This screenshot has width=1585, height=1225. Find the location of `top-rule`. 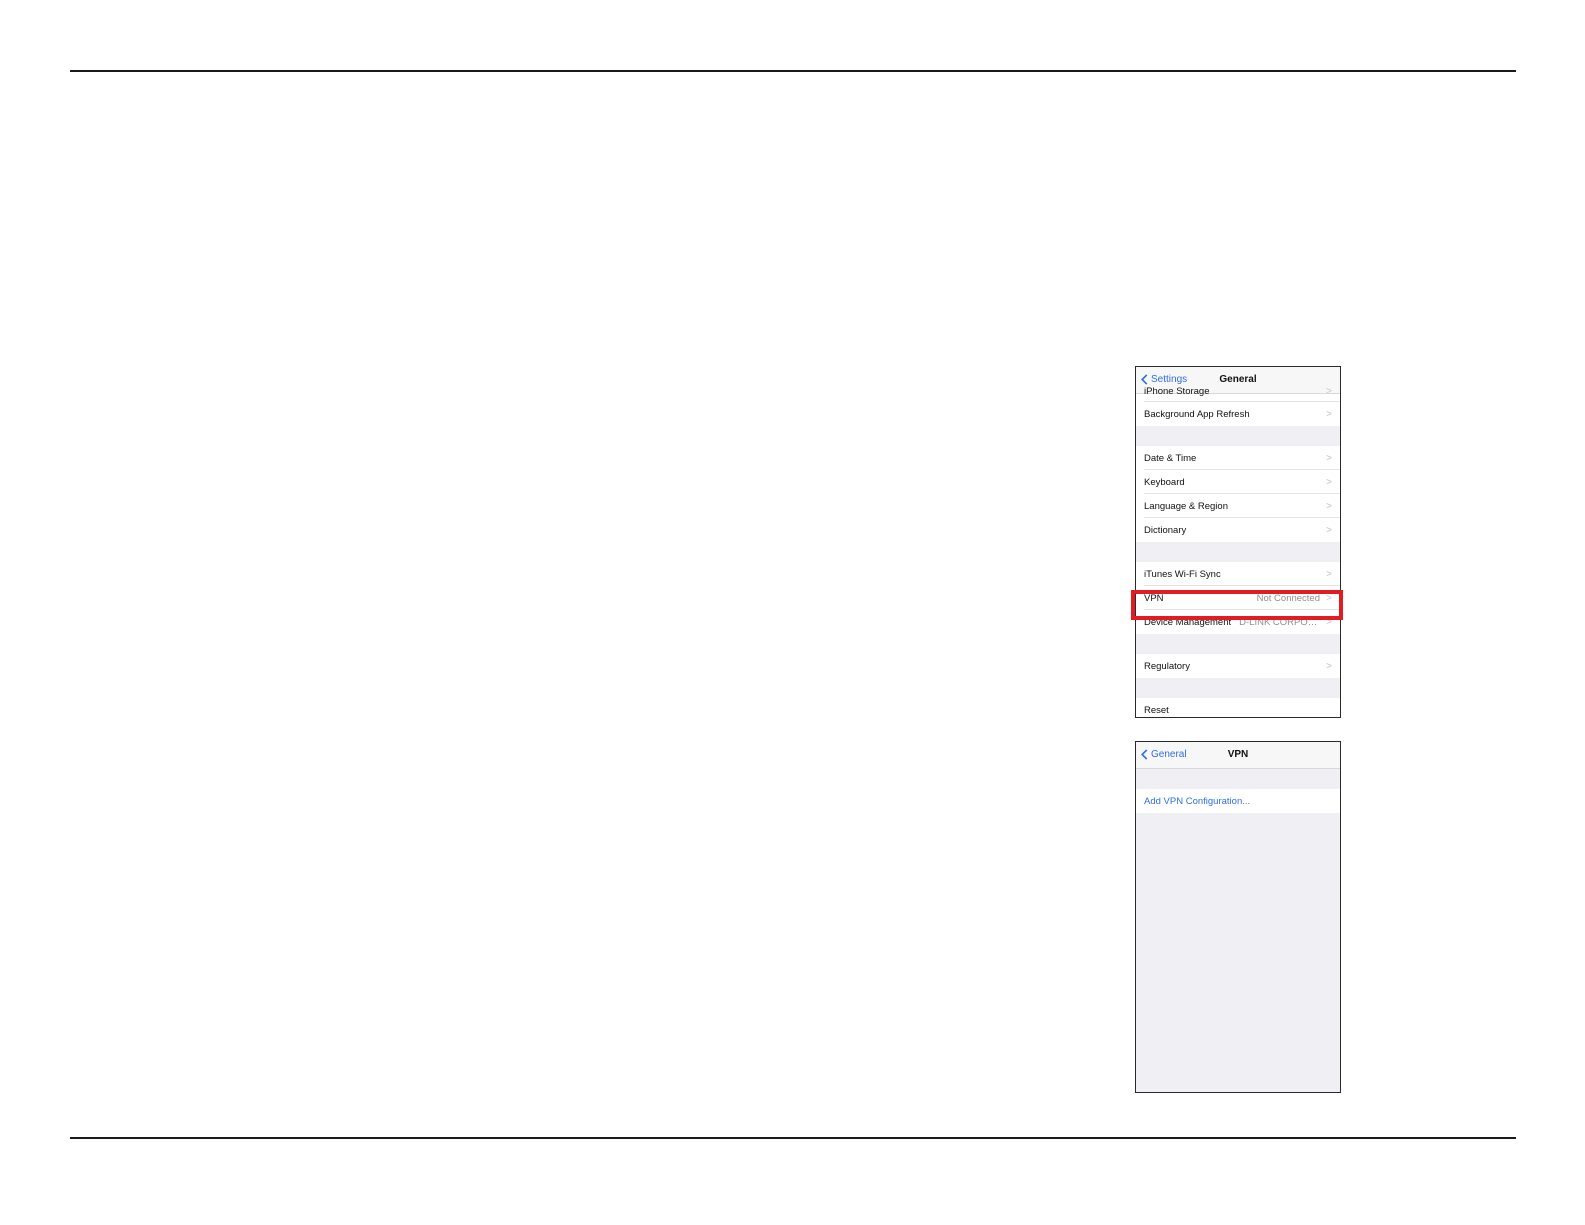

top-rule is located at coordinates (793, 71).